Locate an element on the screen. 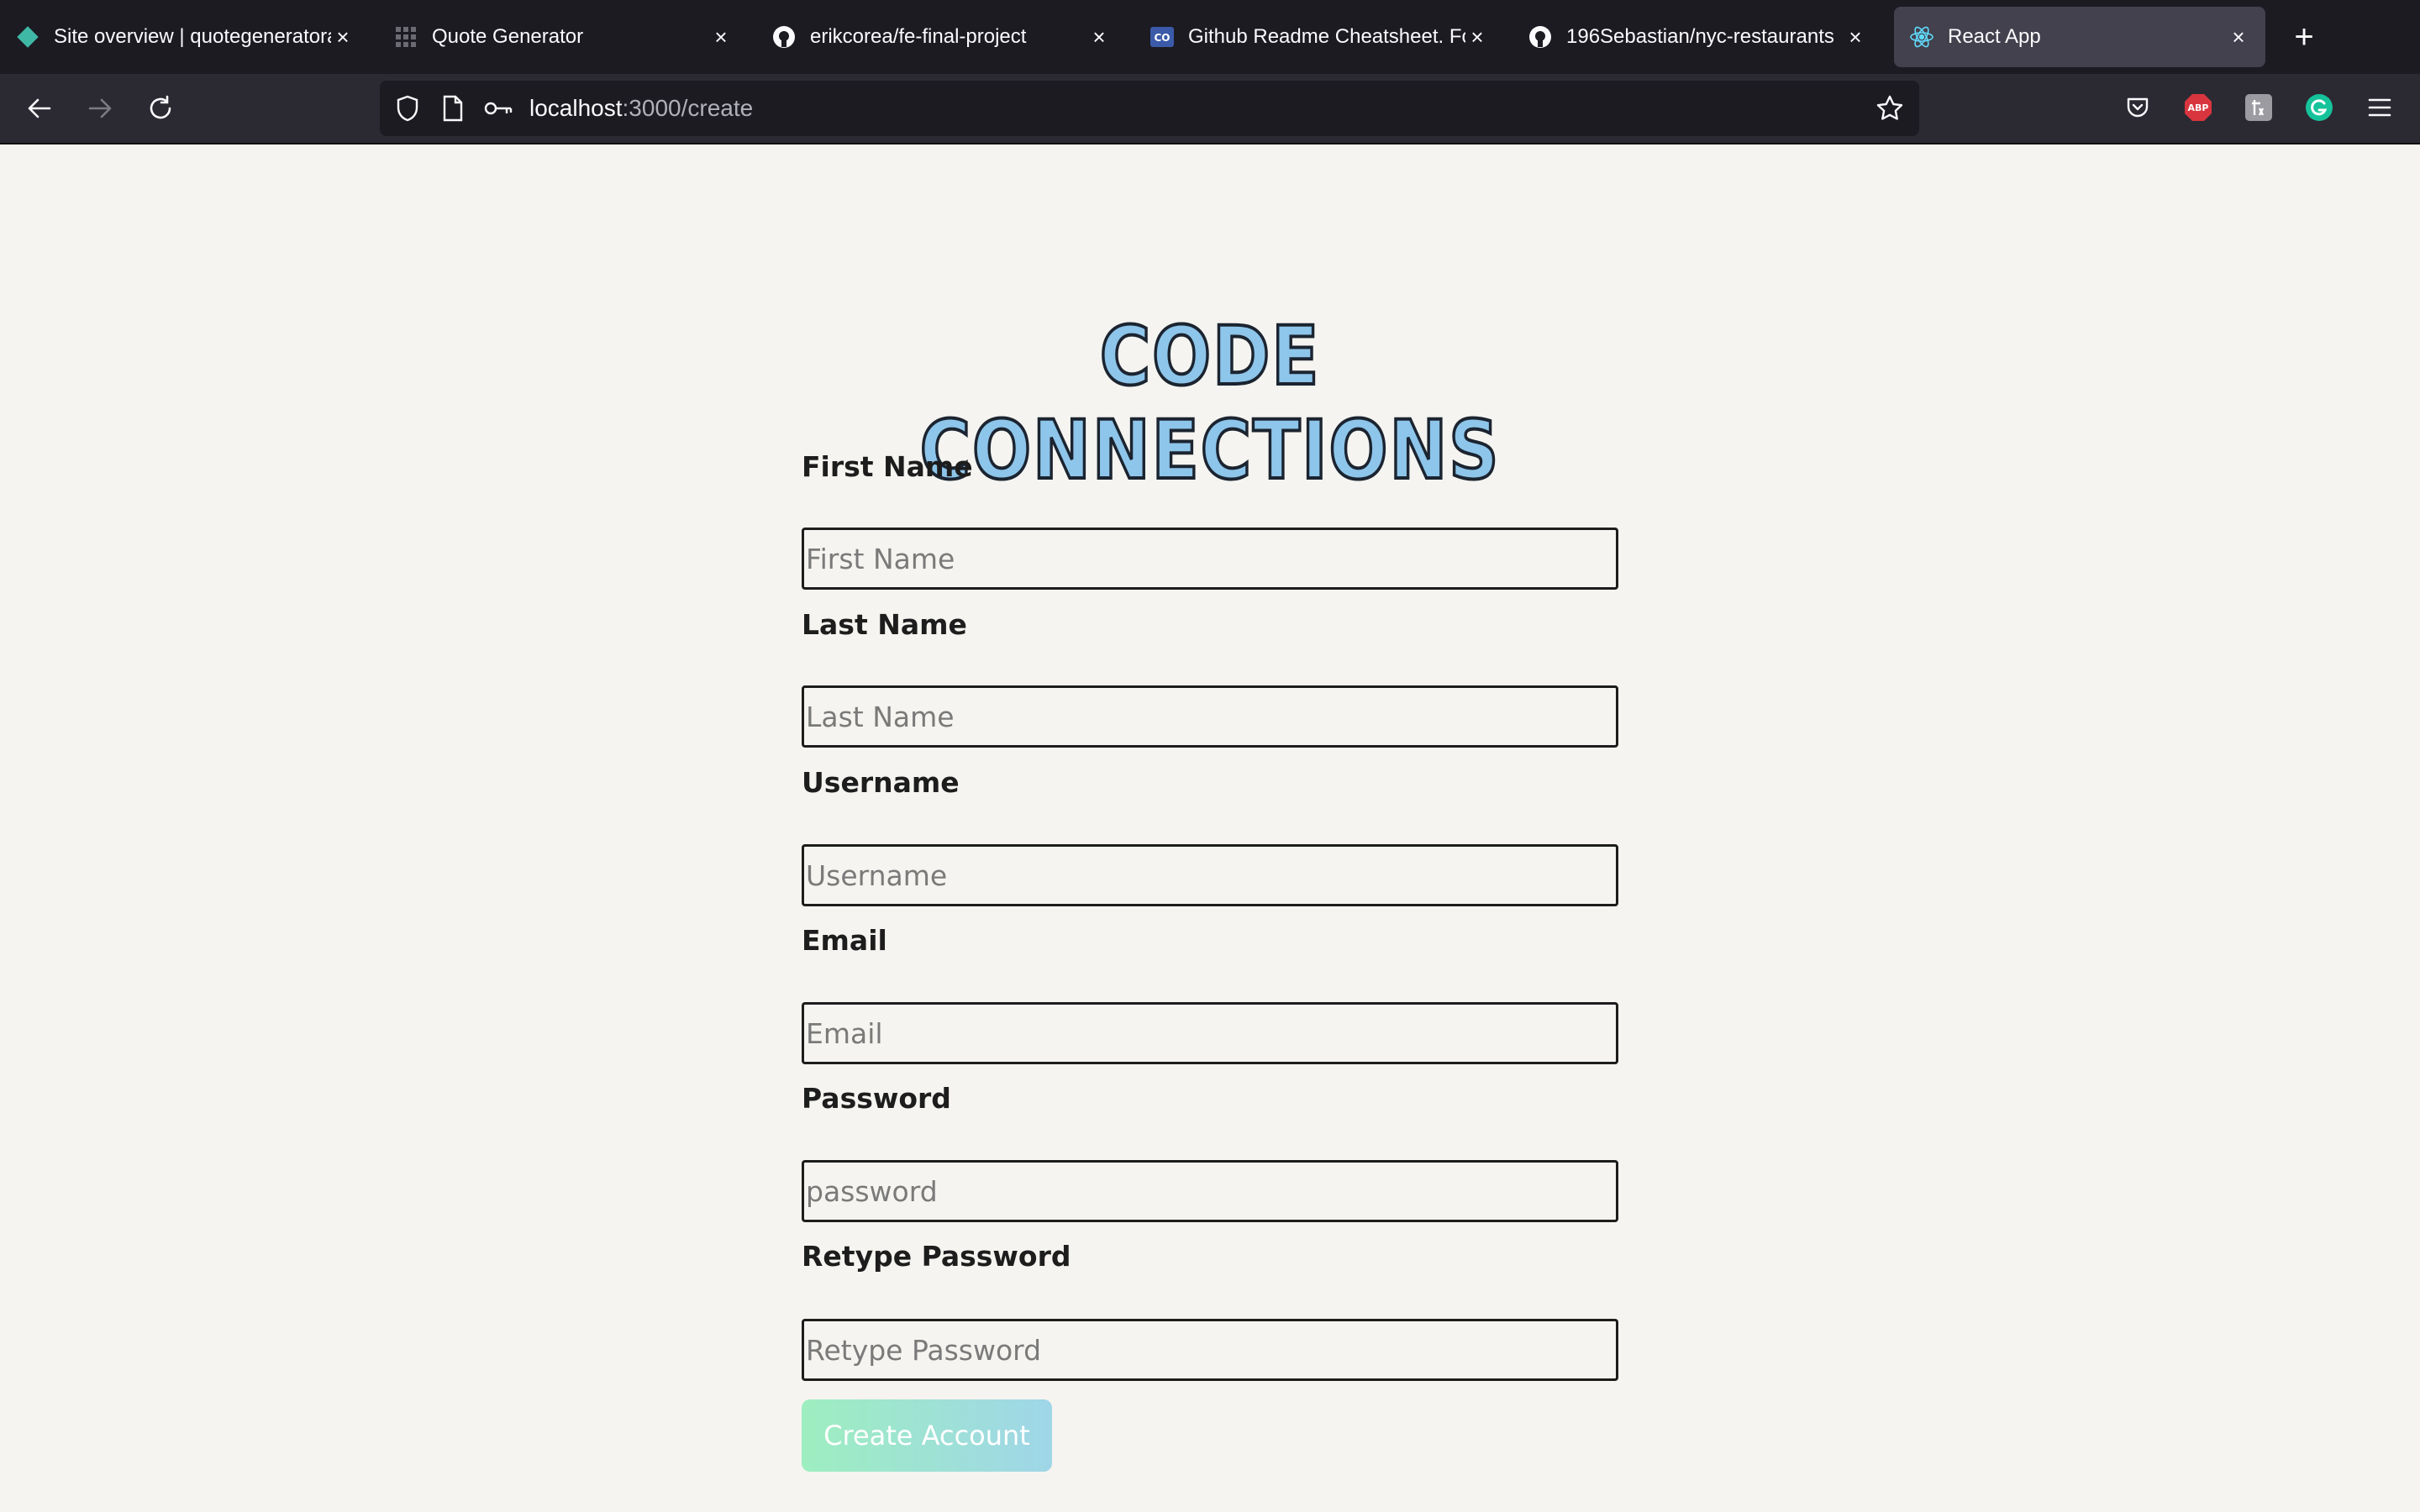 This screenshot has height=1512, width=2420. arrow-right-icon is located at coordinates (100, 108).